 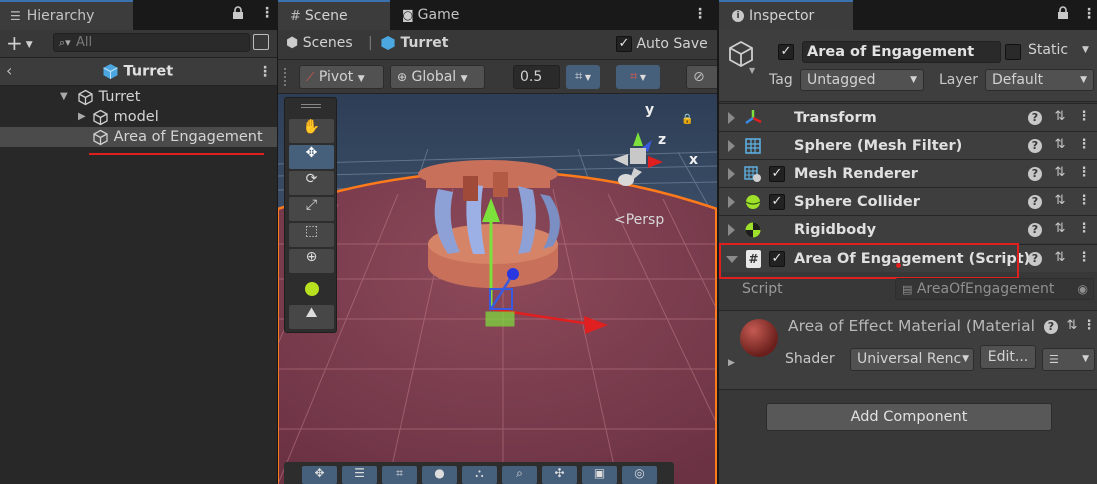 I want to click on rotate-tool-button: ⟳, so click(x=311, y=183).